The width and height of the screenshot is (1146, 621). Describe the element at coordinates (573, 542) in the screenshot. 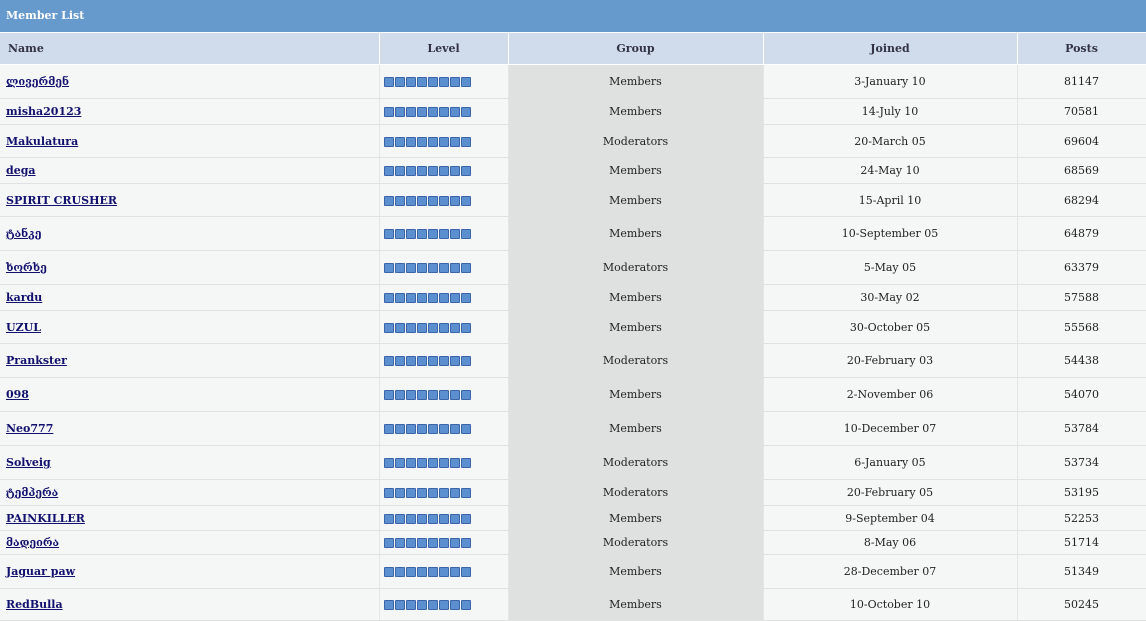

I see `table-row: მადეირა Moderators 8-May 06 51714` at that location.